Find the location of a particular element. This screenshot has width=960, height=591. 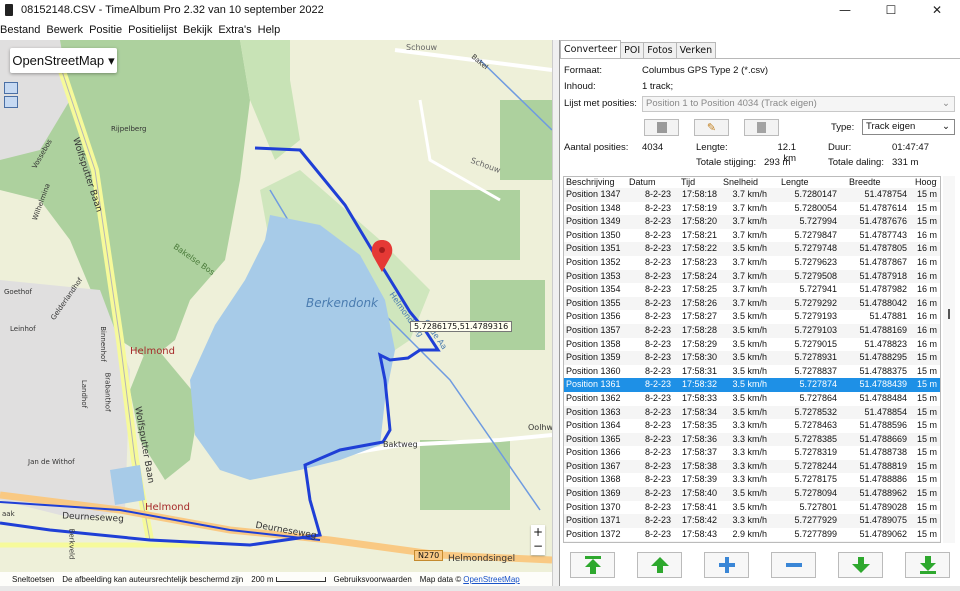

zoom-in-button: + is located at coordinates (538, 532).